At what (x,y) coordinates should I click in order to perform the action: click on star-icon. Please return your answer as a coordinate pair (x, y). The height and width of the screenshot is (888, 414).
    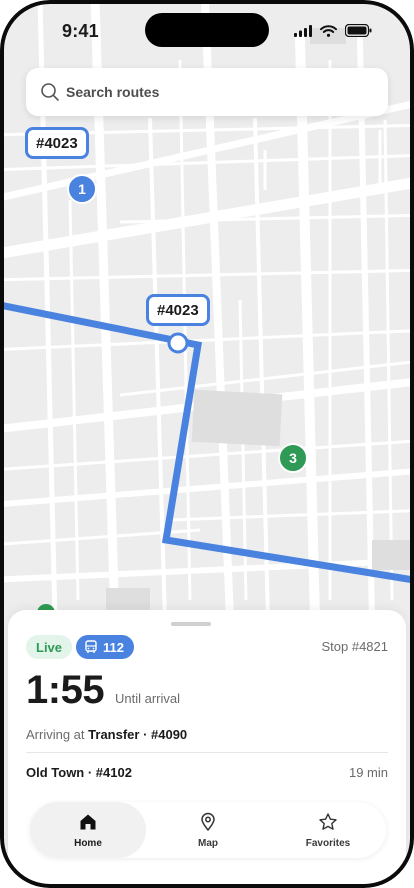
    Looking at the image, I should click on (328, 821).